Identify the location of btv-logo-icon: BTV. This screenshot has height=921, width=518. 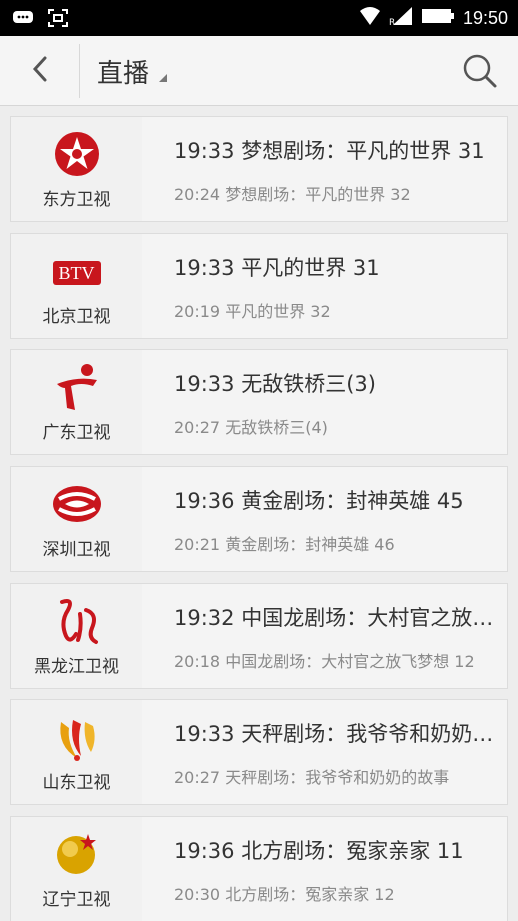
(76, 272).